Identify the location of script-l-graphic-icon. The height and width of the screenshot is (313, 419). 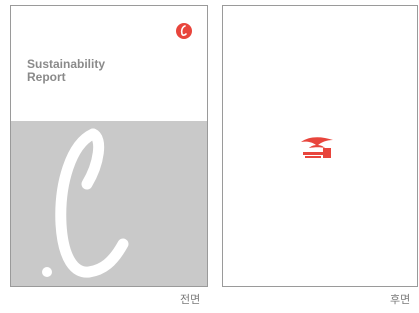
(85, 203).